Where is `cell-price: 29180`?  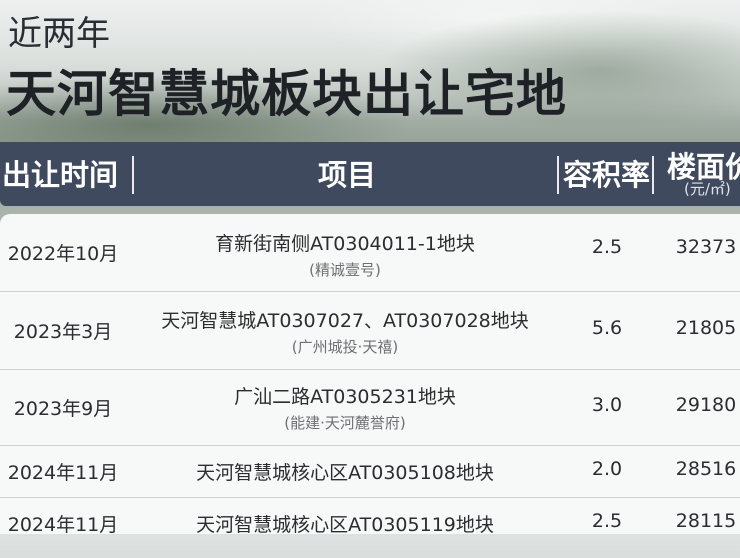 cell-price: 29180 is located at coordinates (706, 405).